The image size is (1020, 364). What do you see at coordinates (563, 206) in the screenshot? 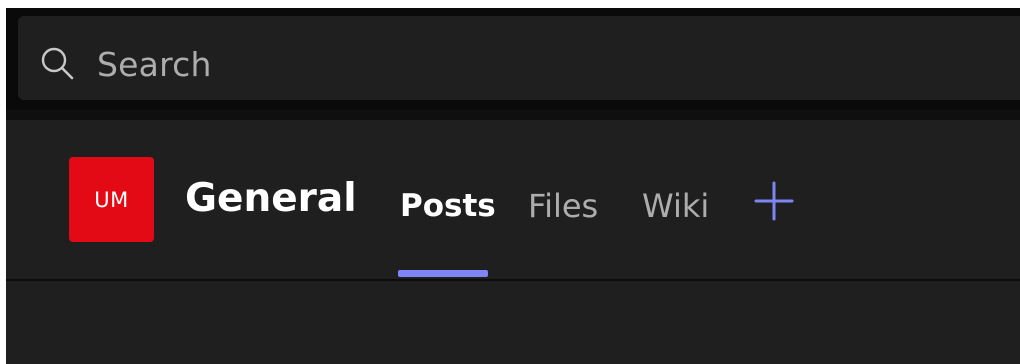
I see `tab-files: Files` at bounding box center [563, 206].